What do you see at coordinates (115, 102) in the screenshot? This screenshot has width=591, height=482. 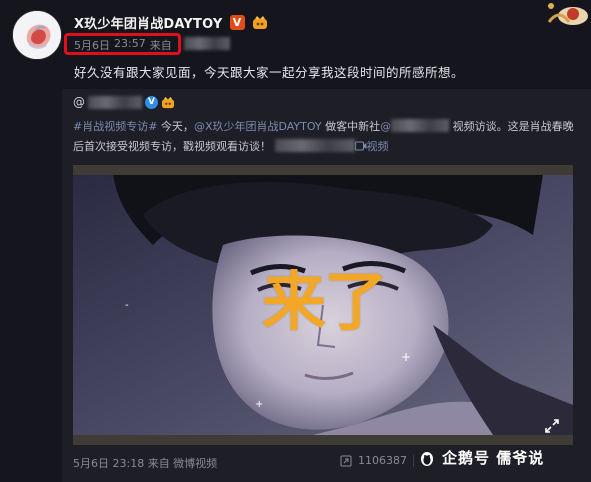 I see `blurred-author` at bounding box center [115, 102].